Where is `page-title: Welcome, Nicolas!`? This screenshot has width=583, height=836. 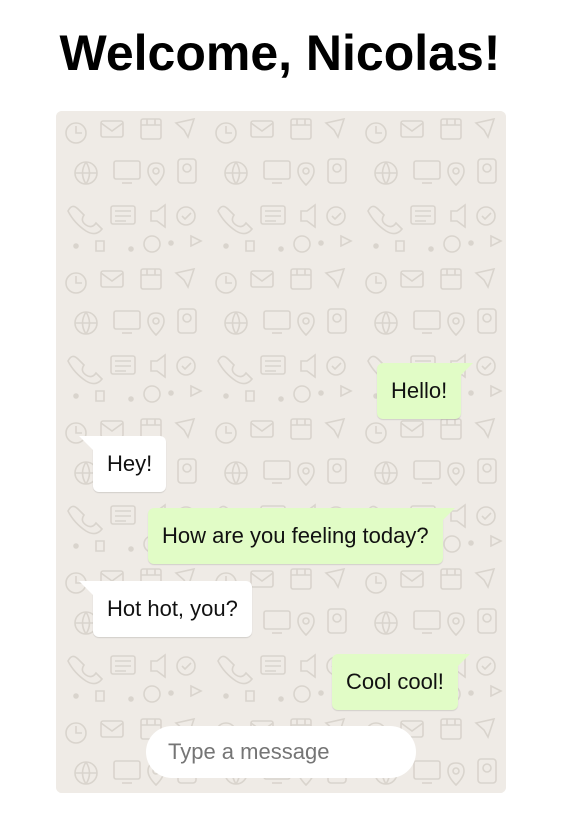 page-title: Welcome, Nicolas! is located at coordinates (280, 53).